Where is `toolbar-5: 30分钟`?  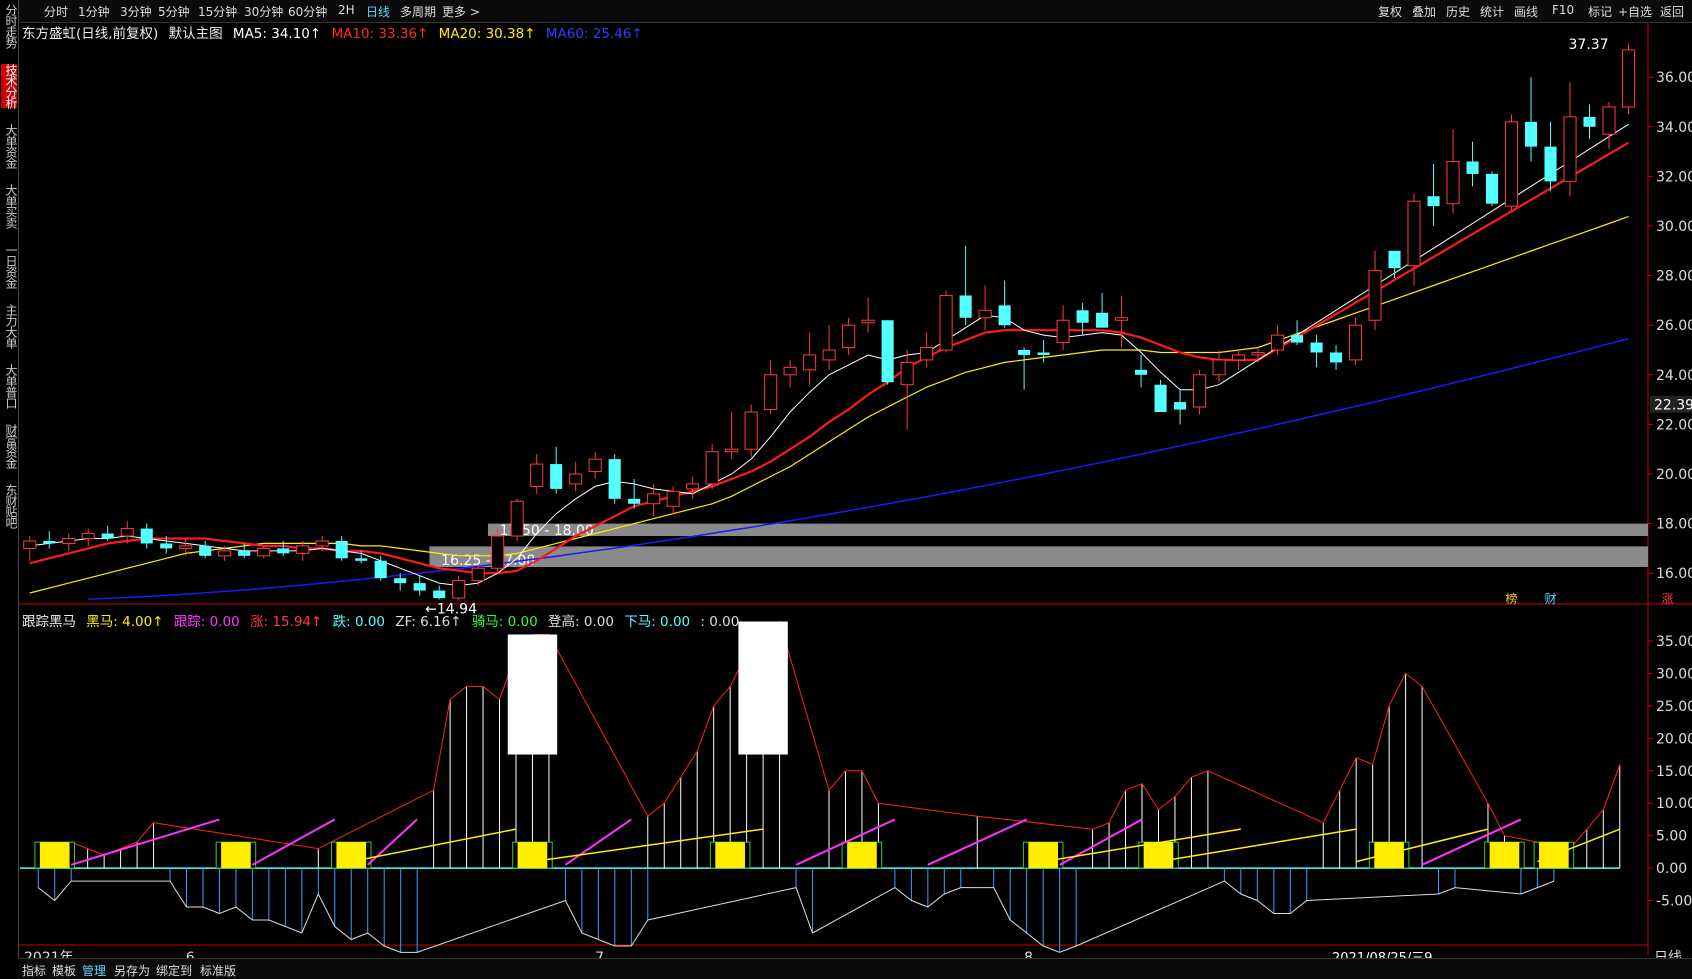 toolbar-5: 30分钟 is located at coordinates (263, 11).